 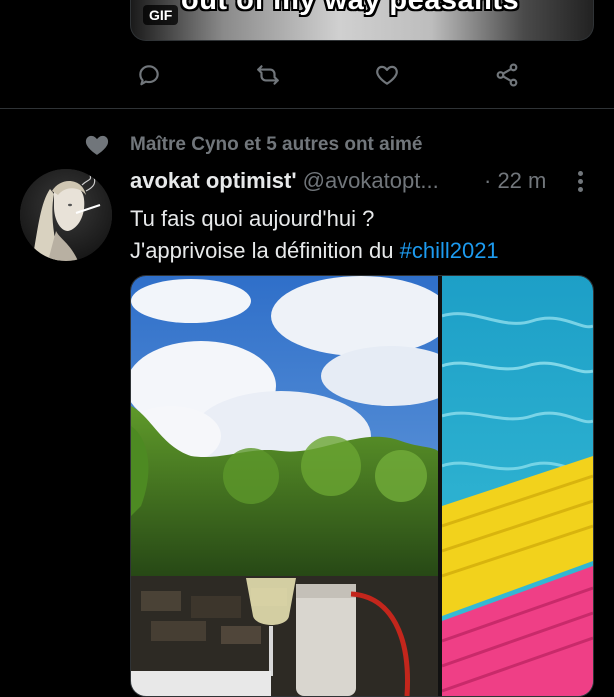 I want to click on tweet-text-line-2-prefix: J'apprivoise la définition du, so click(x=265, y=250).